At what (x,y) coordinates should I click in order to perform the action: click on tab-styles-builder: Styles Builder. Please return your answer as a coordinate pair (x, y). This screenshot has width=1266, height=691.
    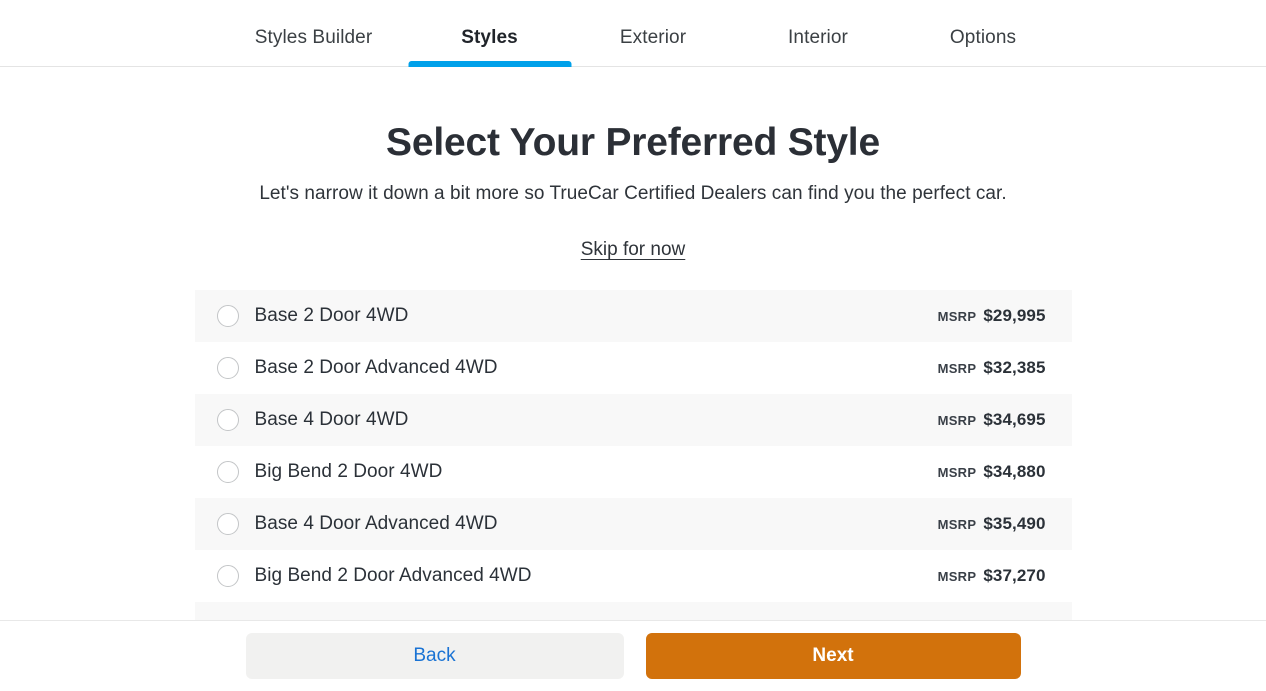
    Looking at the image, I should click on (314, 33).